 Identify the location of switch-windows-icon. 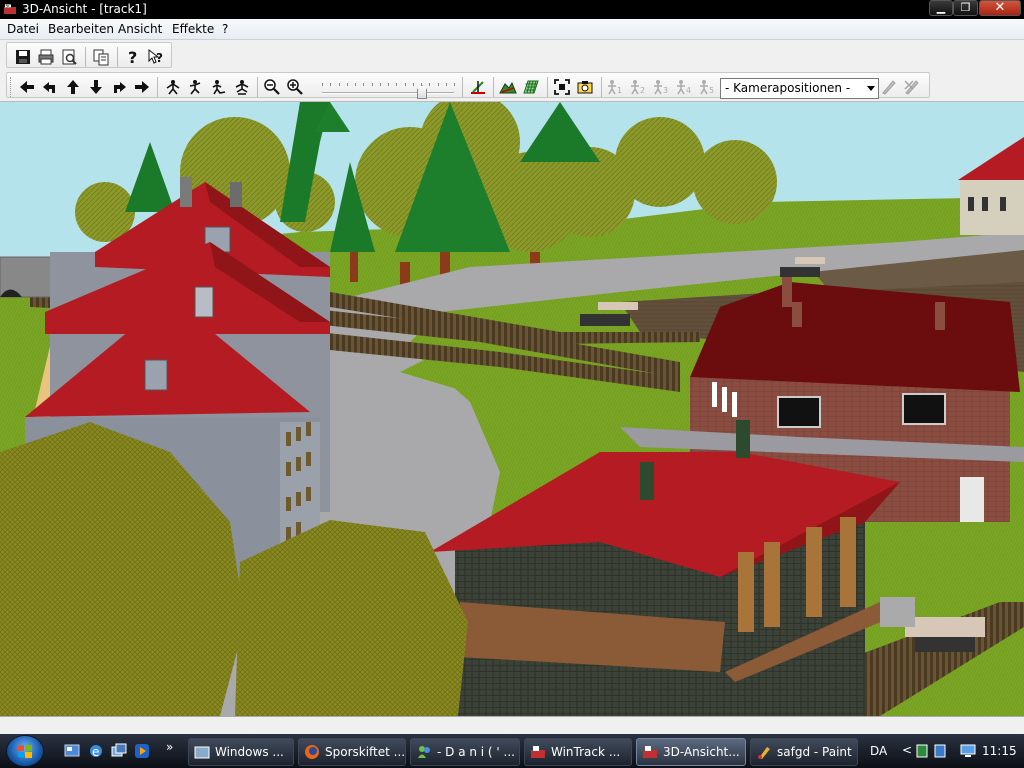
(119, 751).